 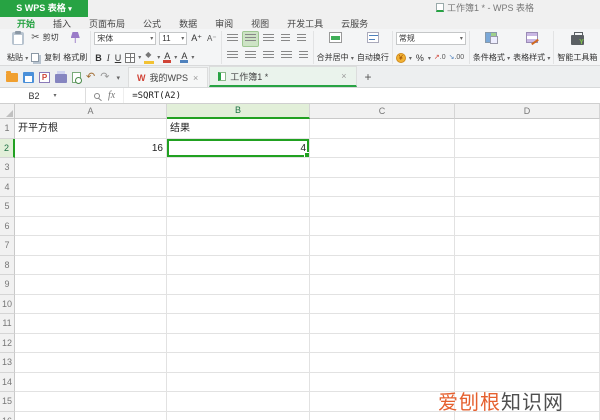 I want to click on fill-color-button, so click(x=149, y=57).